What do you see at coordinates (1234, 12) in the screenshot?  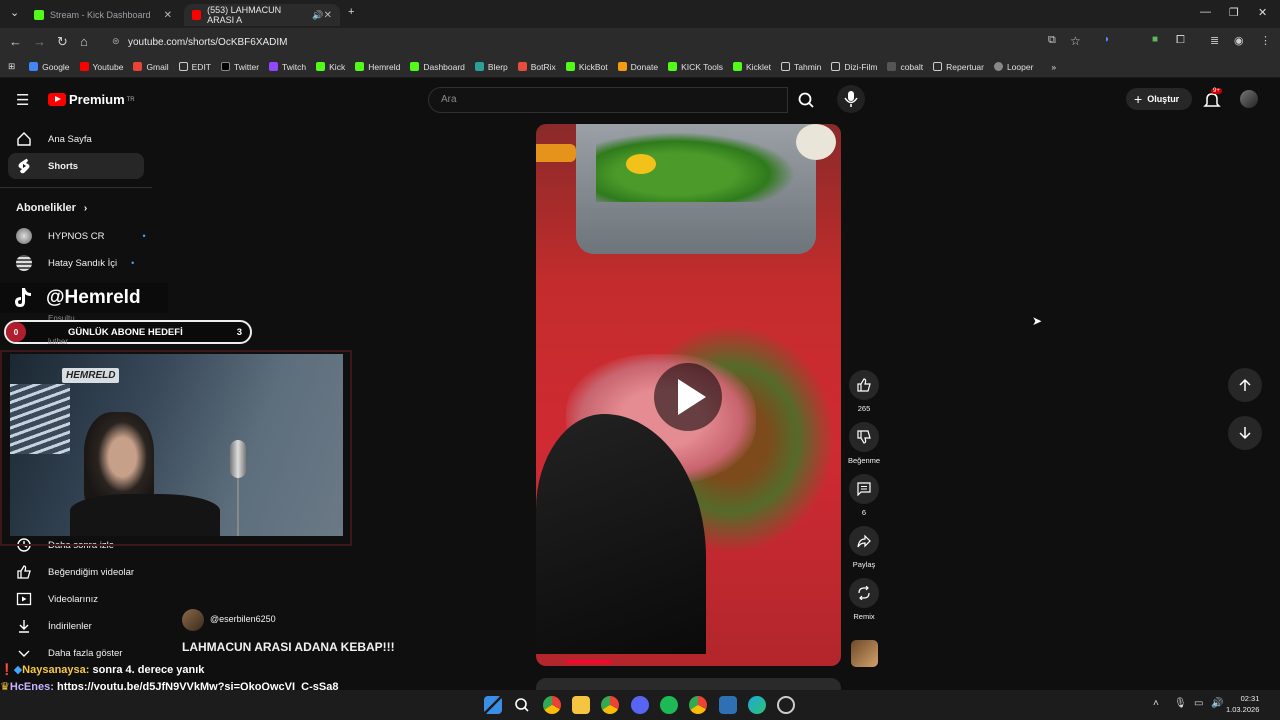 I see `maximize-icon: ❐` at bounding box center [1234, 12].